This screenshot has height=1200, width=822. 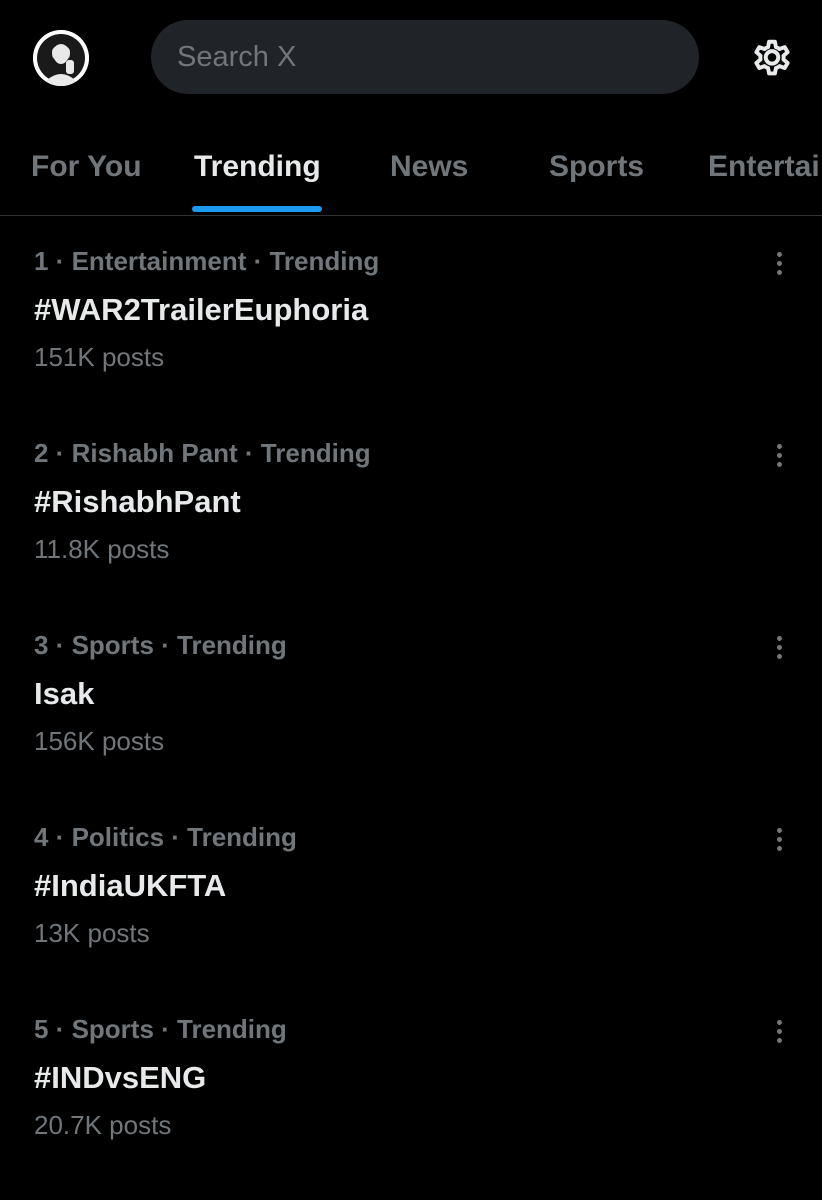 I want to click on trend-post-count: 156K posts, so click(x=99, y=741).